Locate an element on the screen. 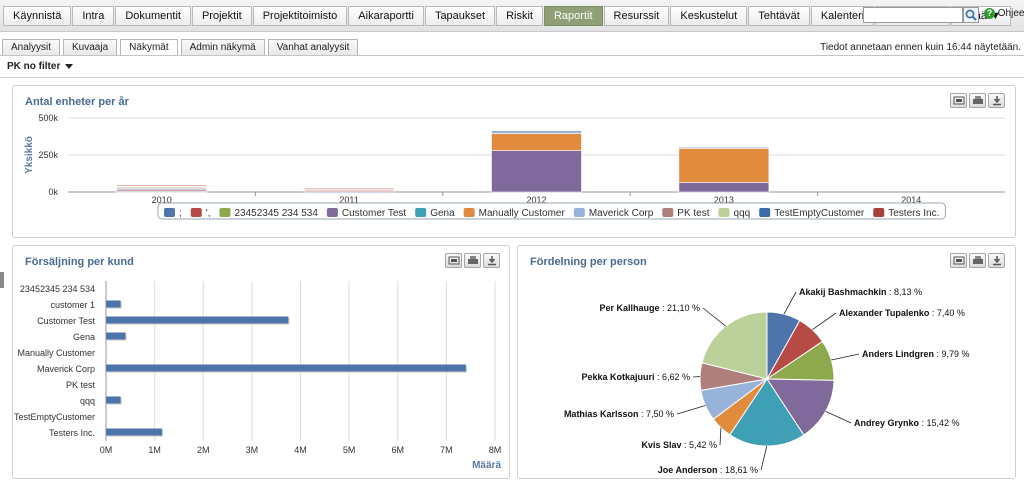 This screenshot has height=485, width=1024. tab-analyysit: Analyysit is located at coordinates (31, 47).